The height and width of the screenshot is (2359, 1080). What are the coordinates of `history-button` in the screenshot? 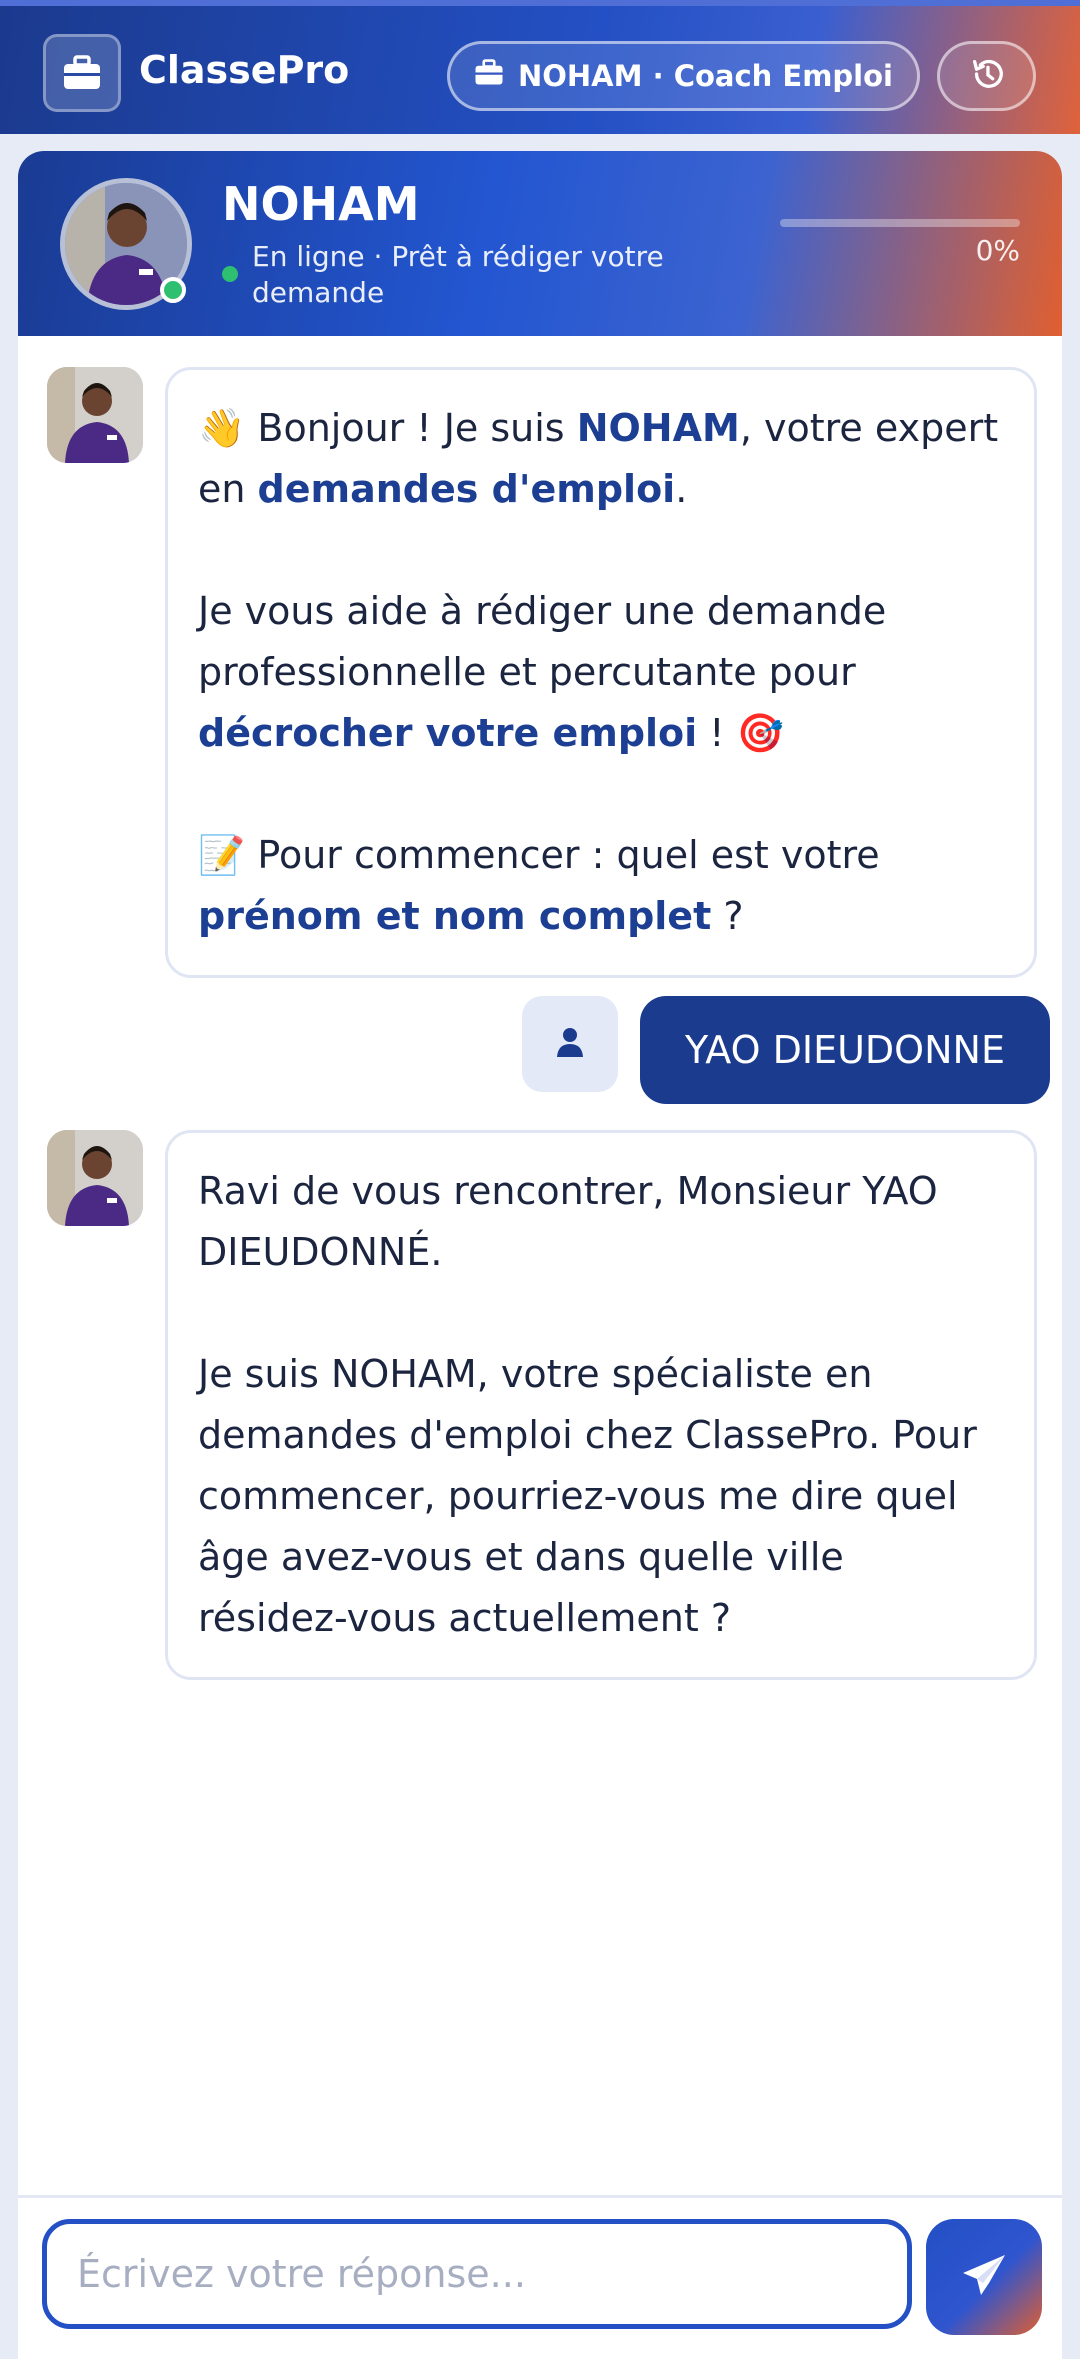 It's located at (986, 76).